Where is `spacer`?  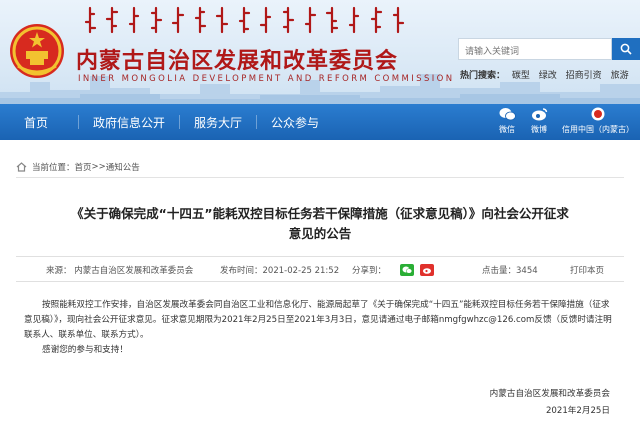 spacer is located at coordinates (320, 148).